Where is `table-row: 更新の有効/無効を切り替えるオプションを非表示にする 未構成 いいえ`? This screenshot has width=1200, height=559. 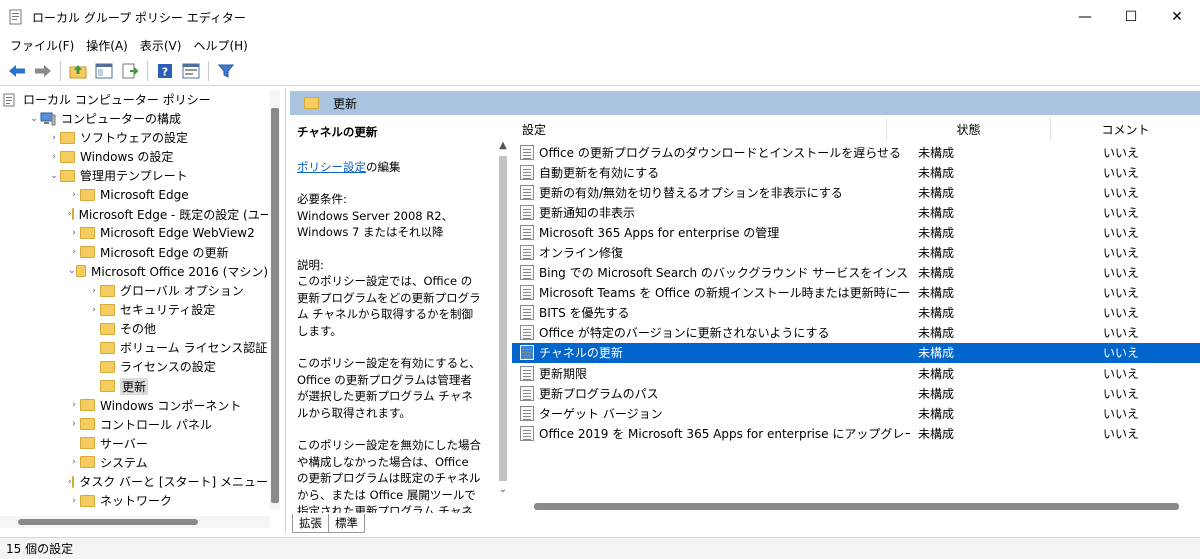 table-row: 更新の有効/無効を切り替えるオプションを非表示にする 未構成 いいえ is located at coordinates (856, 192).